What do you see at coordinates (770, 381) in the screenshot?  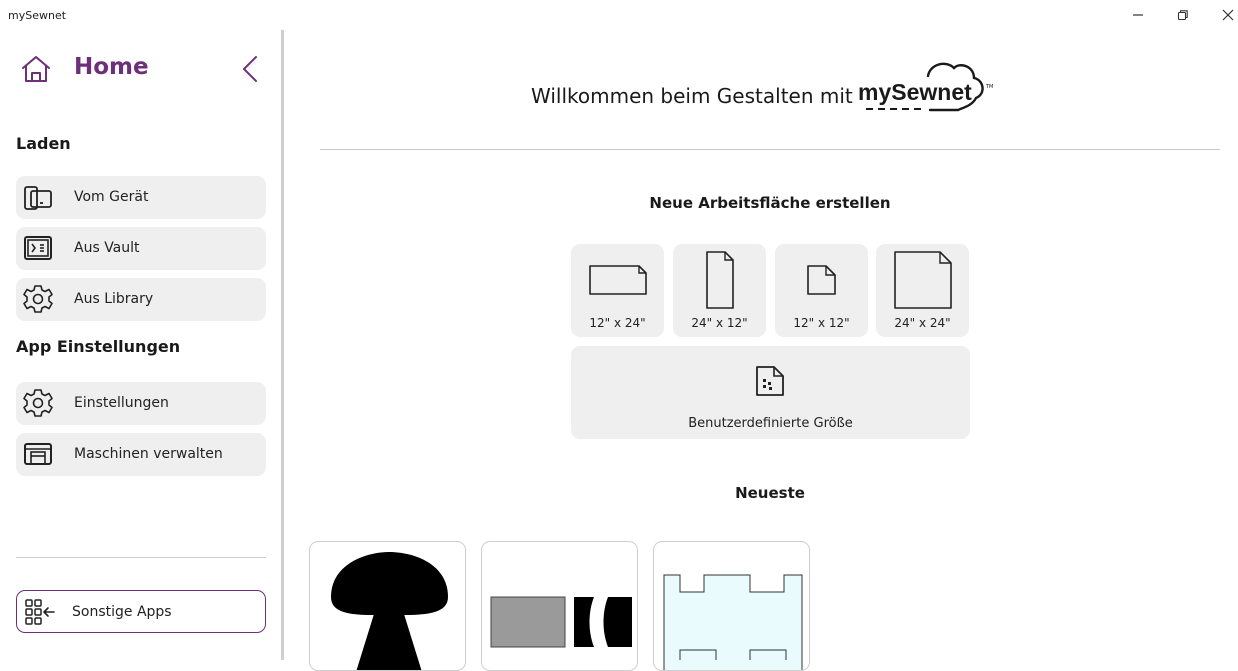 I see `custom-size-icon` at bounding box center [770, 381].